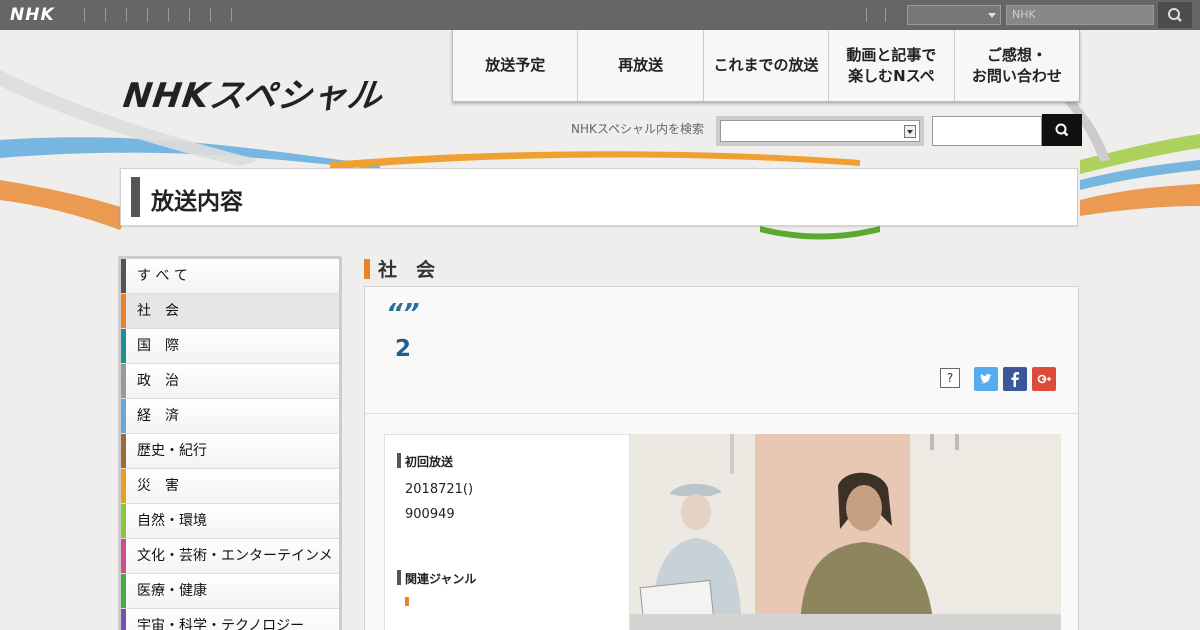 The image size is (1200, 630). I want to click on global-nav-links, so click(168, 15).